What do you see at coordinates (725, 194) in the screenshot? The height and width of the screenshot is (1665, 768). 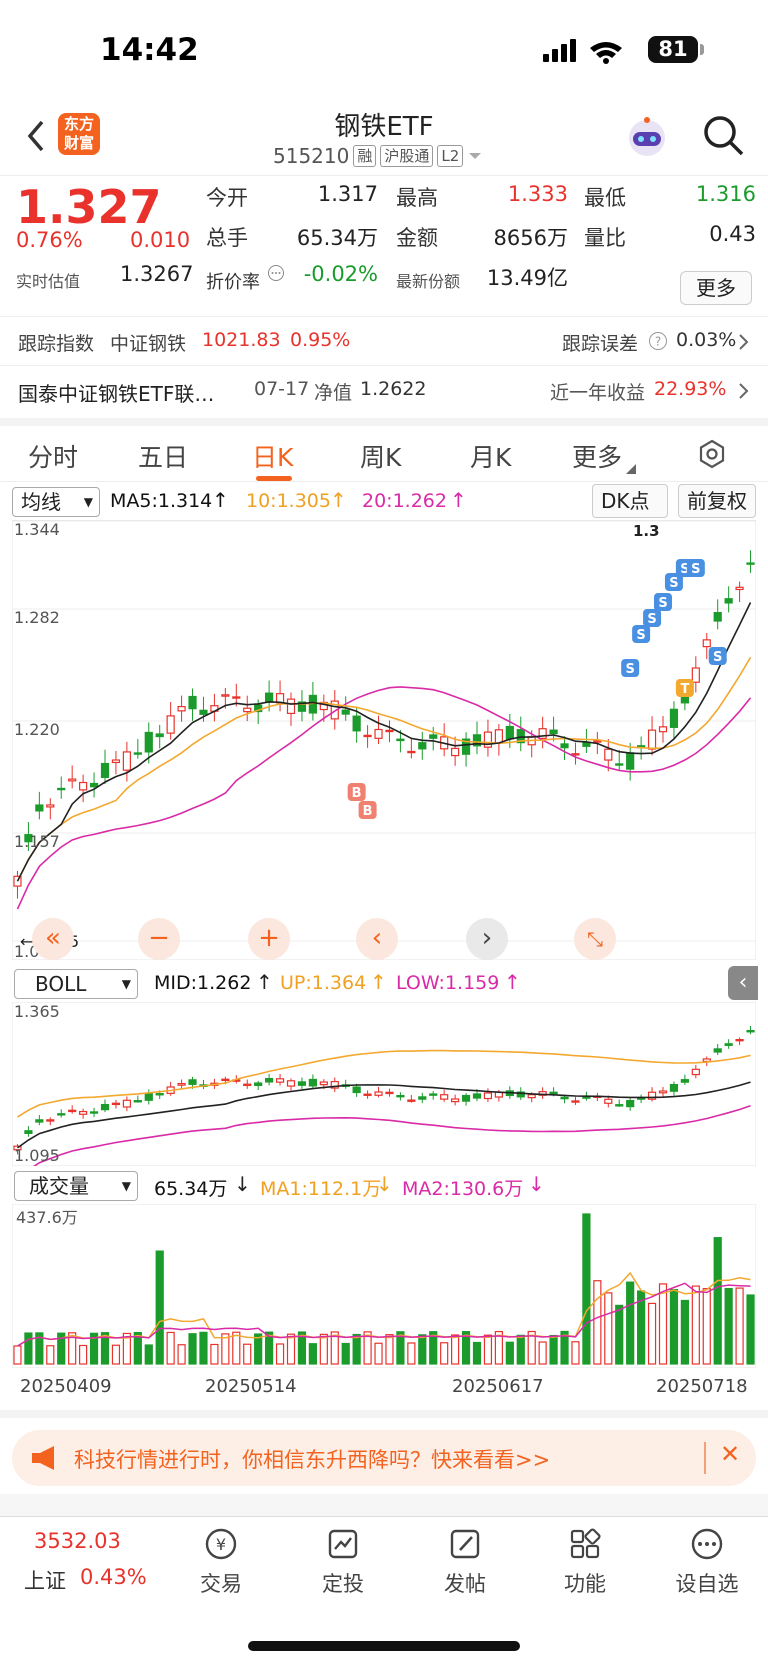 I see `low-value: 1.316` at bounding box center [725, 194].